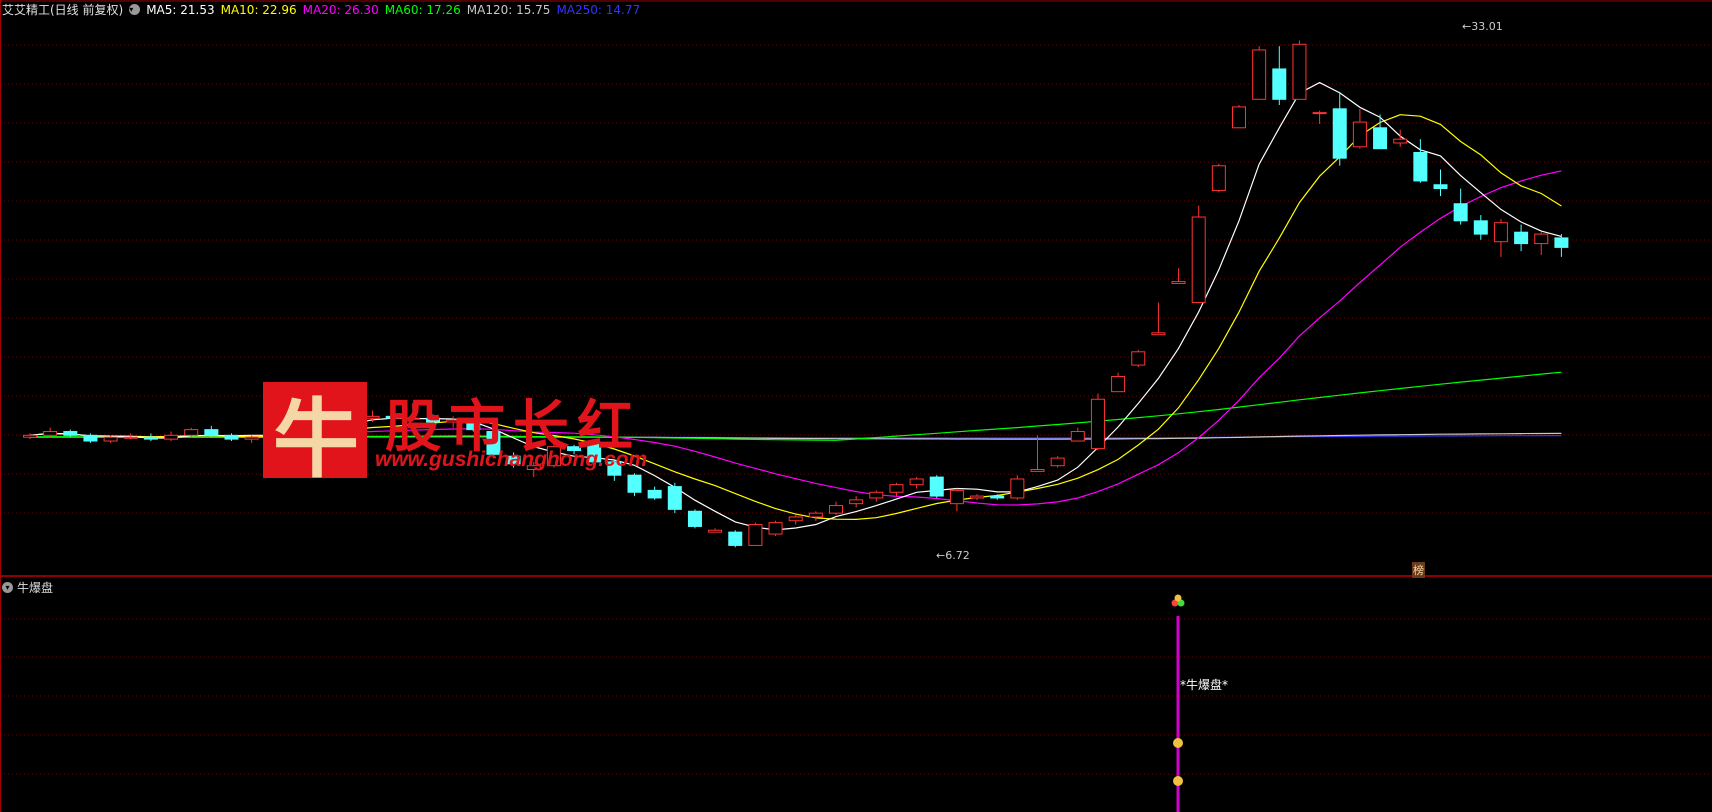  I want to click on logo-char: 牛, so click(316, 439).